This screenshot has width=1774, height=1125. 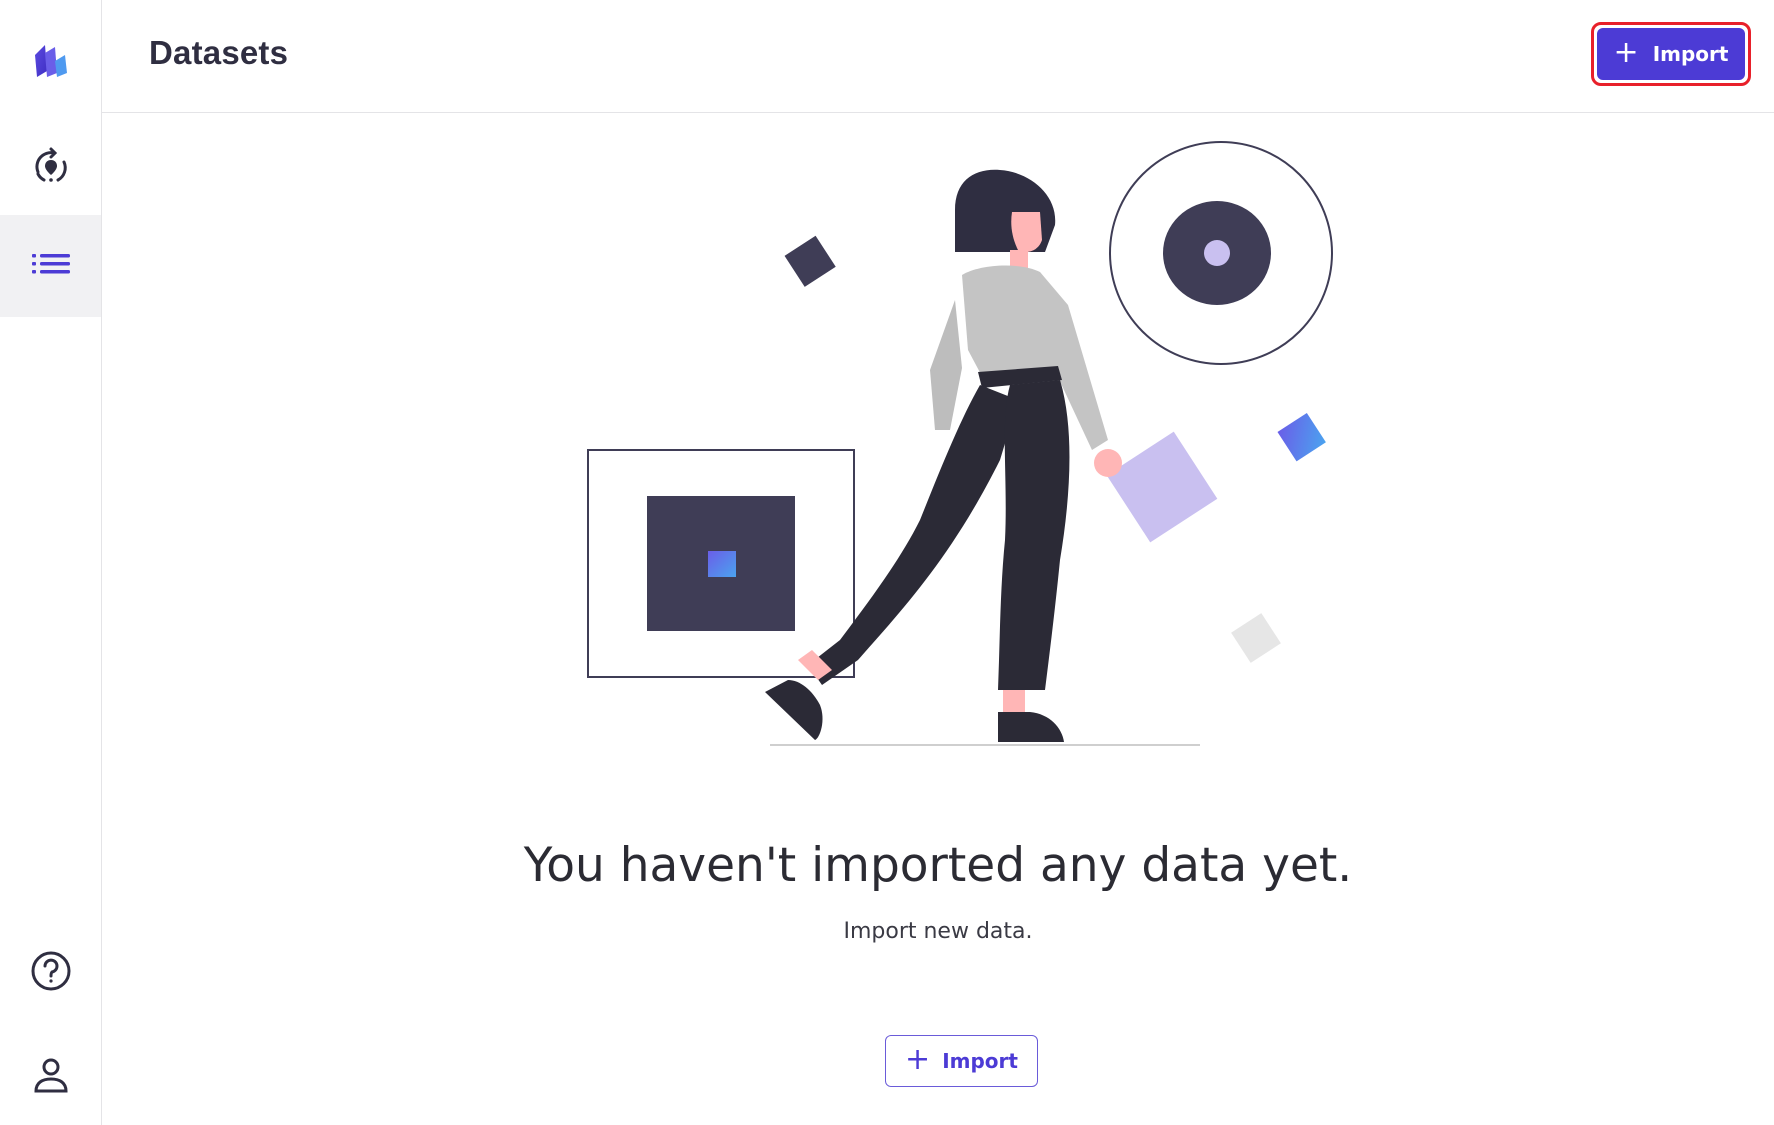 I want to click on sidebar-item-profile, so click(x=50, y=1074).